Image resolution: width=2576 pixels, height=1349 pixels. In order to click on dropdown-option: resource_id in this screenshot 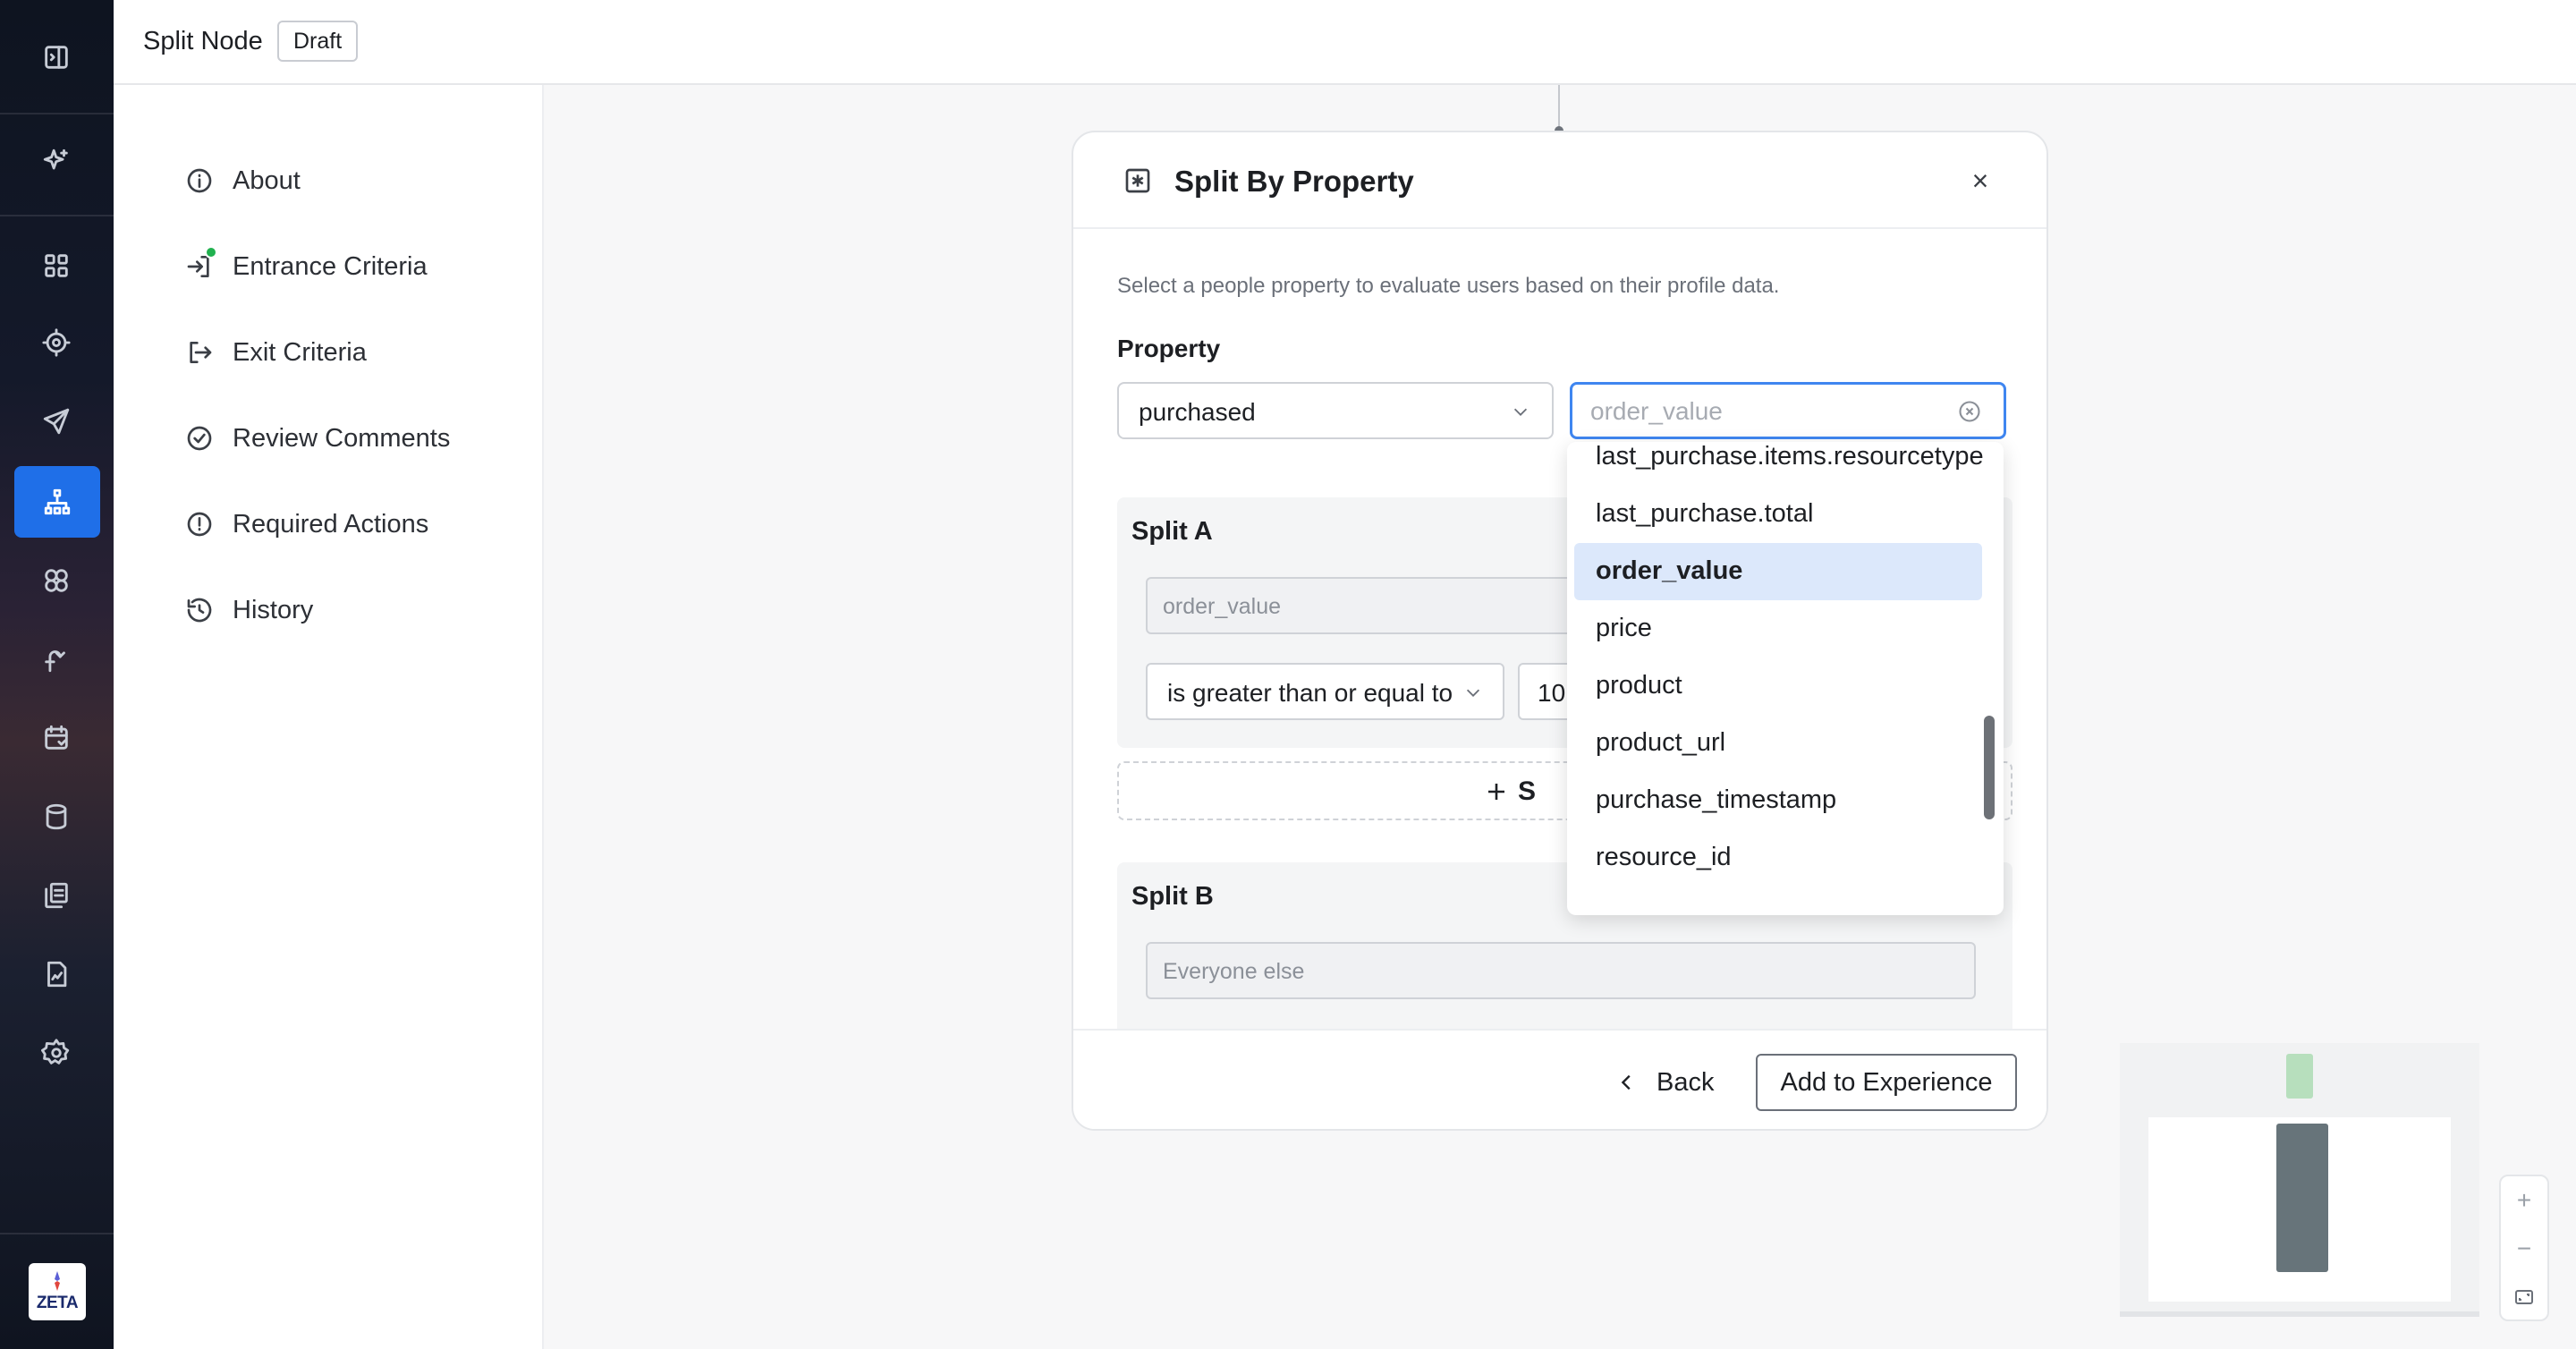, I will do `click(1778, 858)`.